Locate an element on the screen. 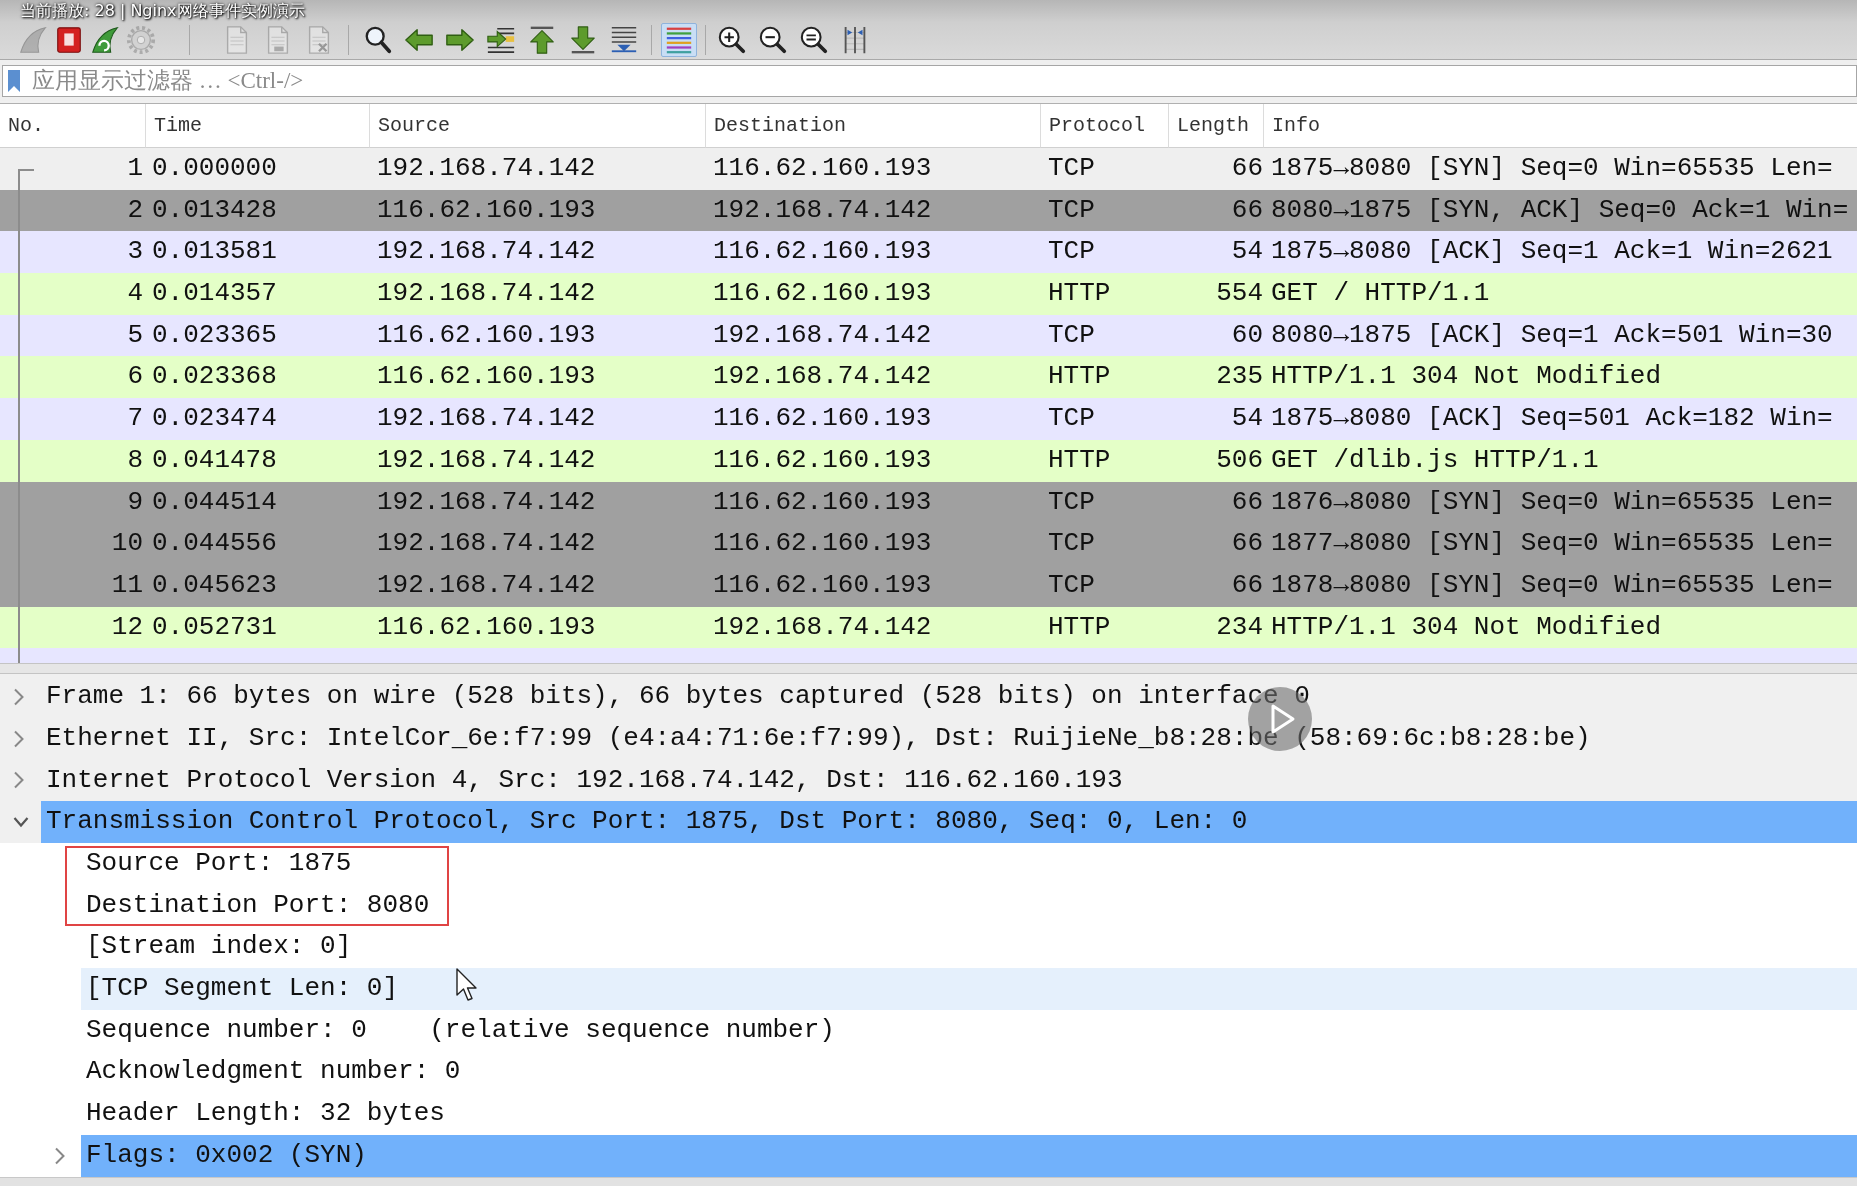 The image size is (1857, 1186). gear-icon is located at coordinates (141, 40).